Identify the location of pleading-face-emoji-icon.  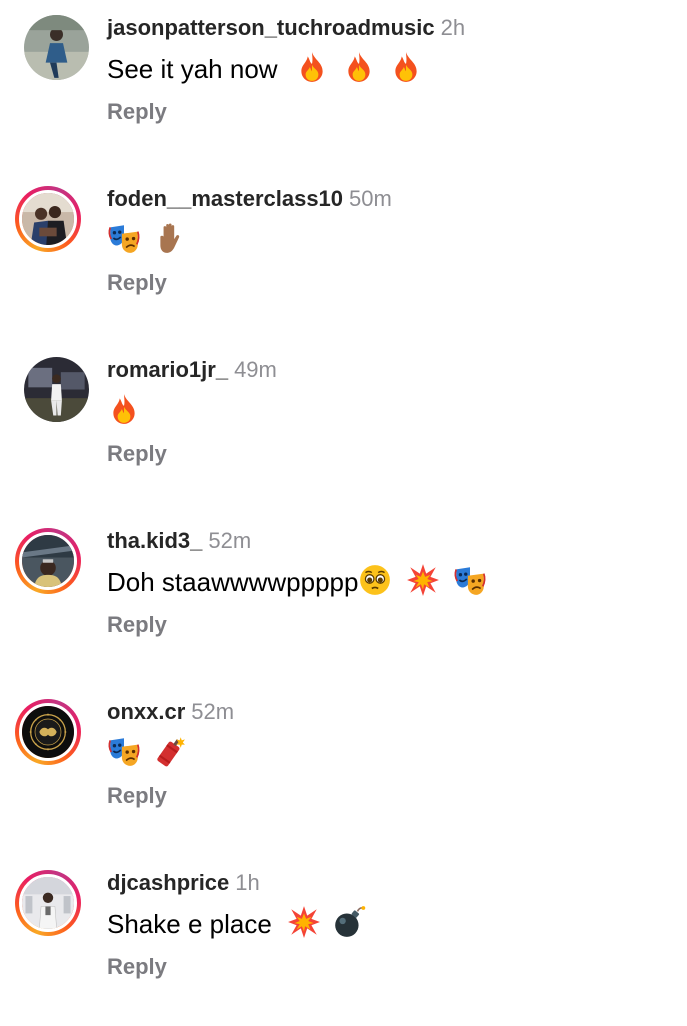
(375, 580).